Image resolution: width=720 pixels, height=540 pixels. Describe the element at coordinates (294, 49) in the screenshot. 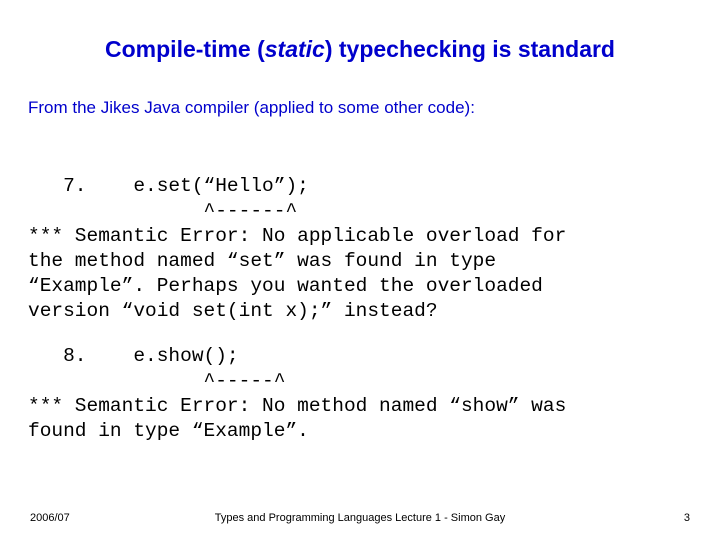

I see `page-title-italic: static` at that location.